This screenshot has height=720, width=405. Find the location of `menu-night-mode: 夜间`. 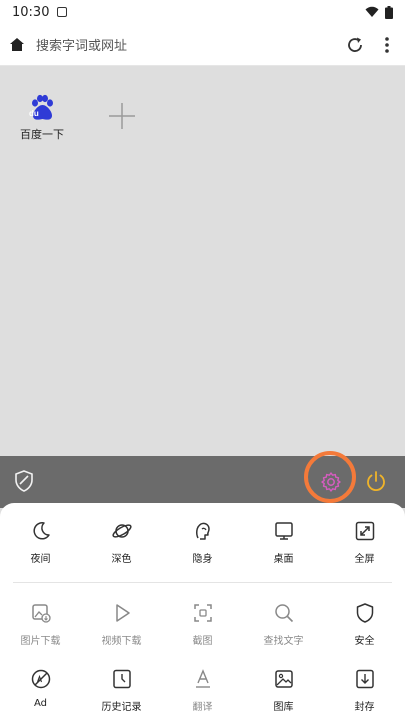

menu-night-mode: 夜间 is located at coordinates (40, 542).